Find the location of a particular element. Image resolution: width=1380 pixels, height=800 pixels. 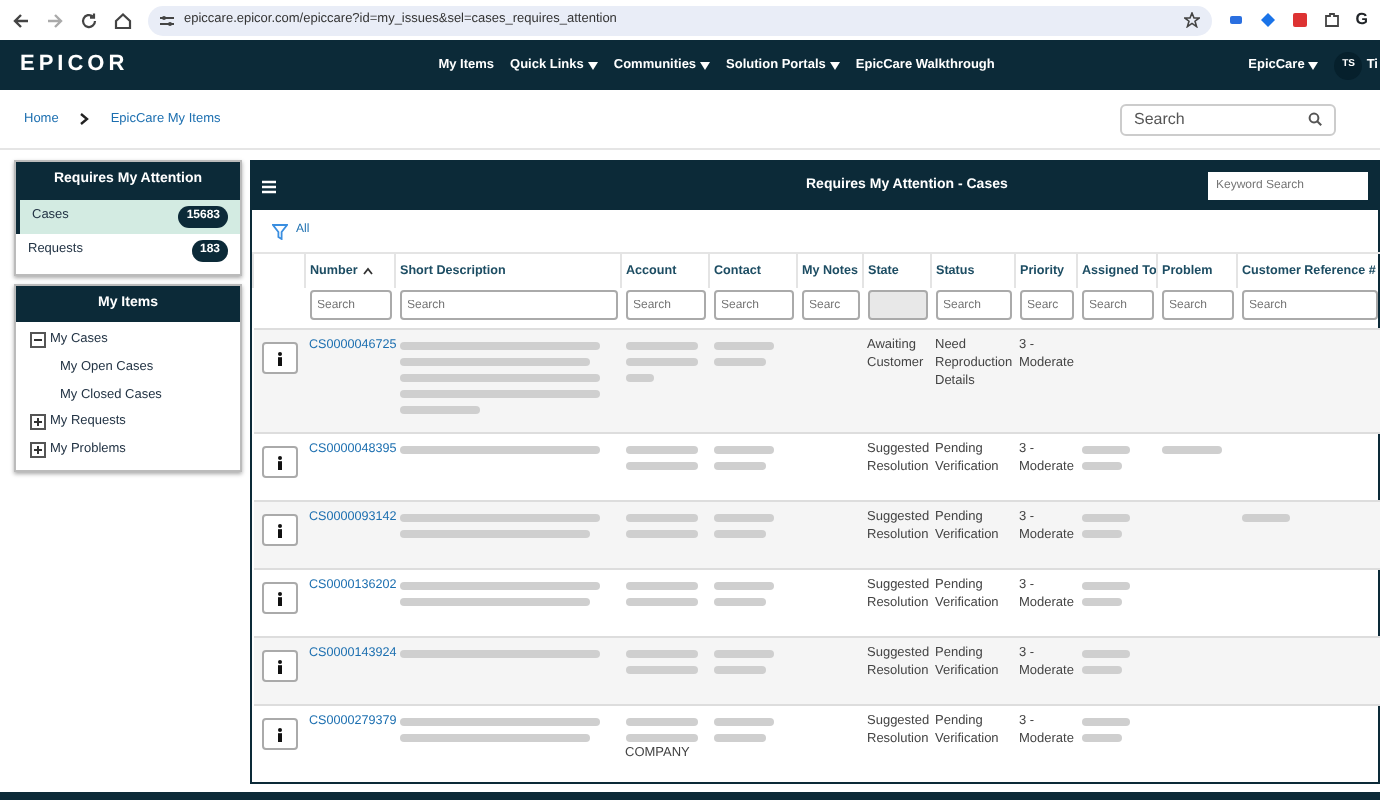

filter-icon is located at coordinates (280, 231).